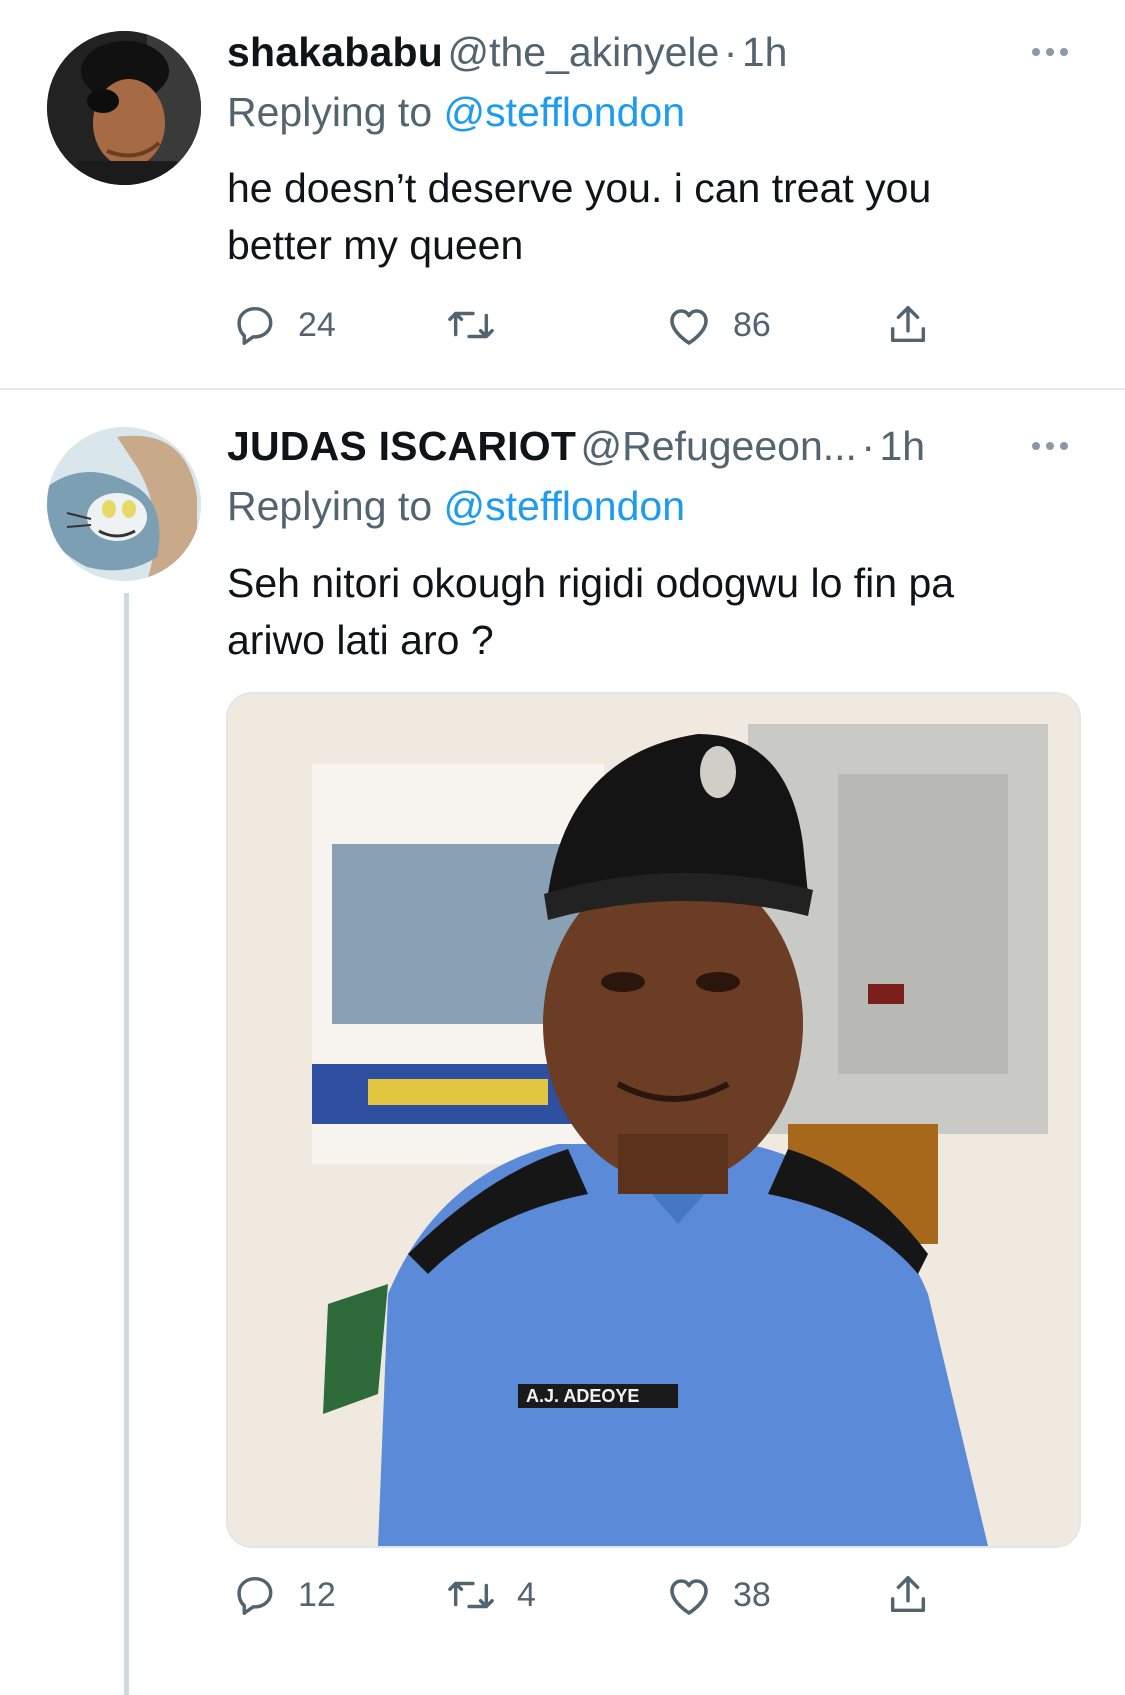 The height and width of the screenshot is (1695, 1125). I want to click on reply-button: 12, so click(284, 1595).